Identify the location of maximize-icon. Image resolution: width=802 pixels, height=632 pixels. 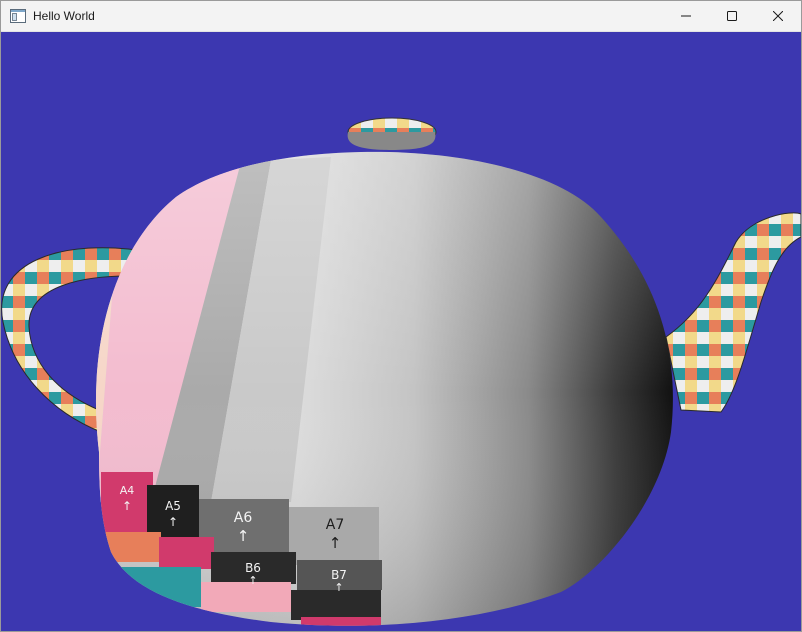
(732, 16).